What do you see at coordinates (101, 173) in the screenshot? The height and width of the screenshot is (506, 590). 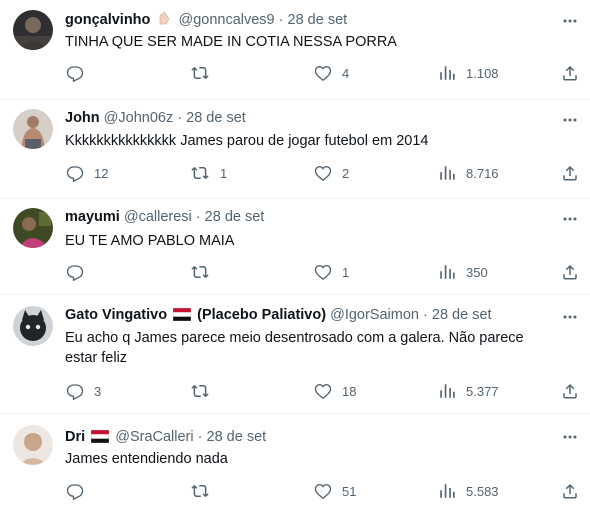 I see `reply-count: 12` at bounding box center [101, 173].